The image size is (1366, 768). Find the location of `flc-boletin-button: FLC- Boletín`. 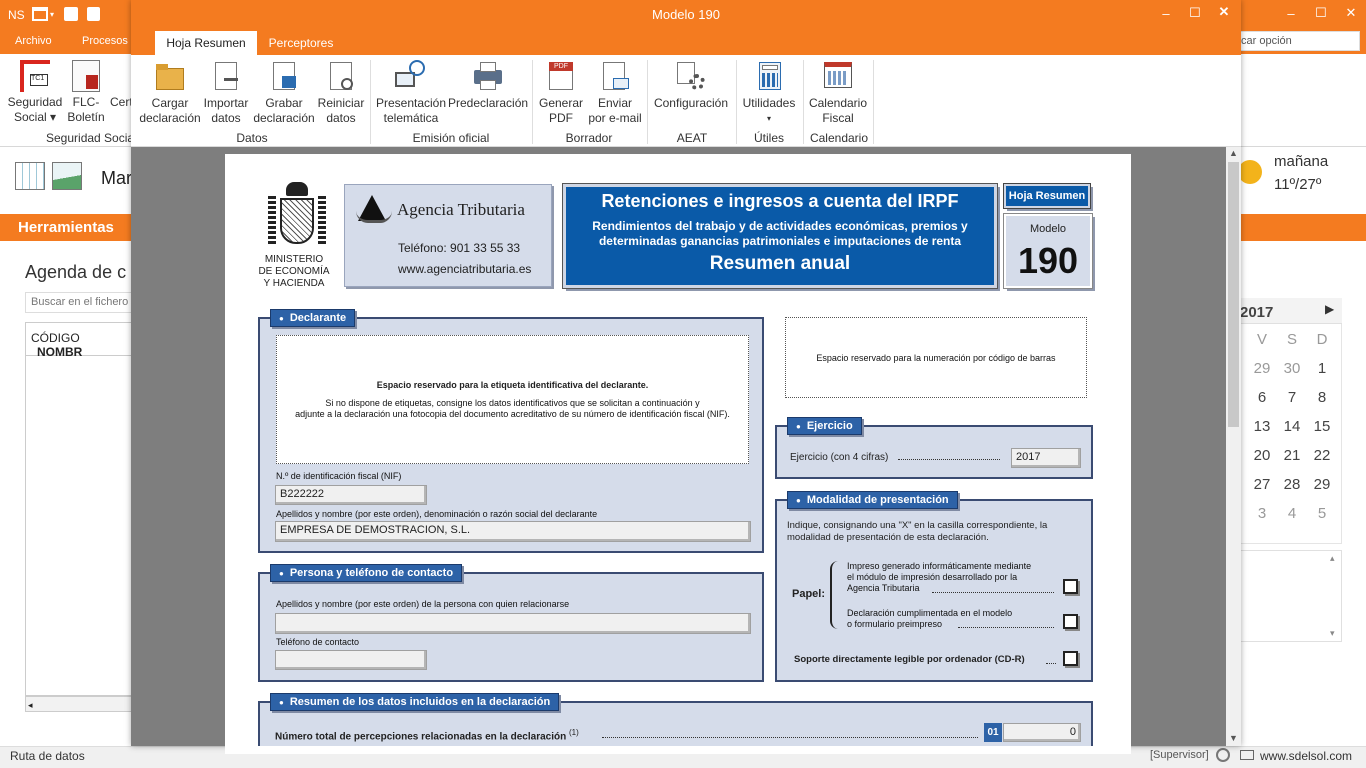

flc-boletin-button: FLC- Boletín is located at coordinates (86, 92).